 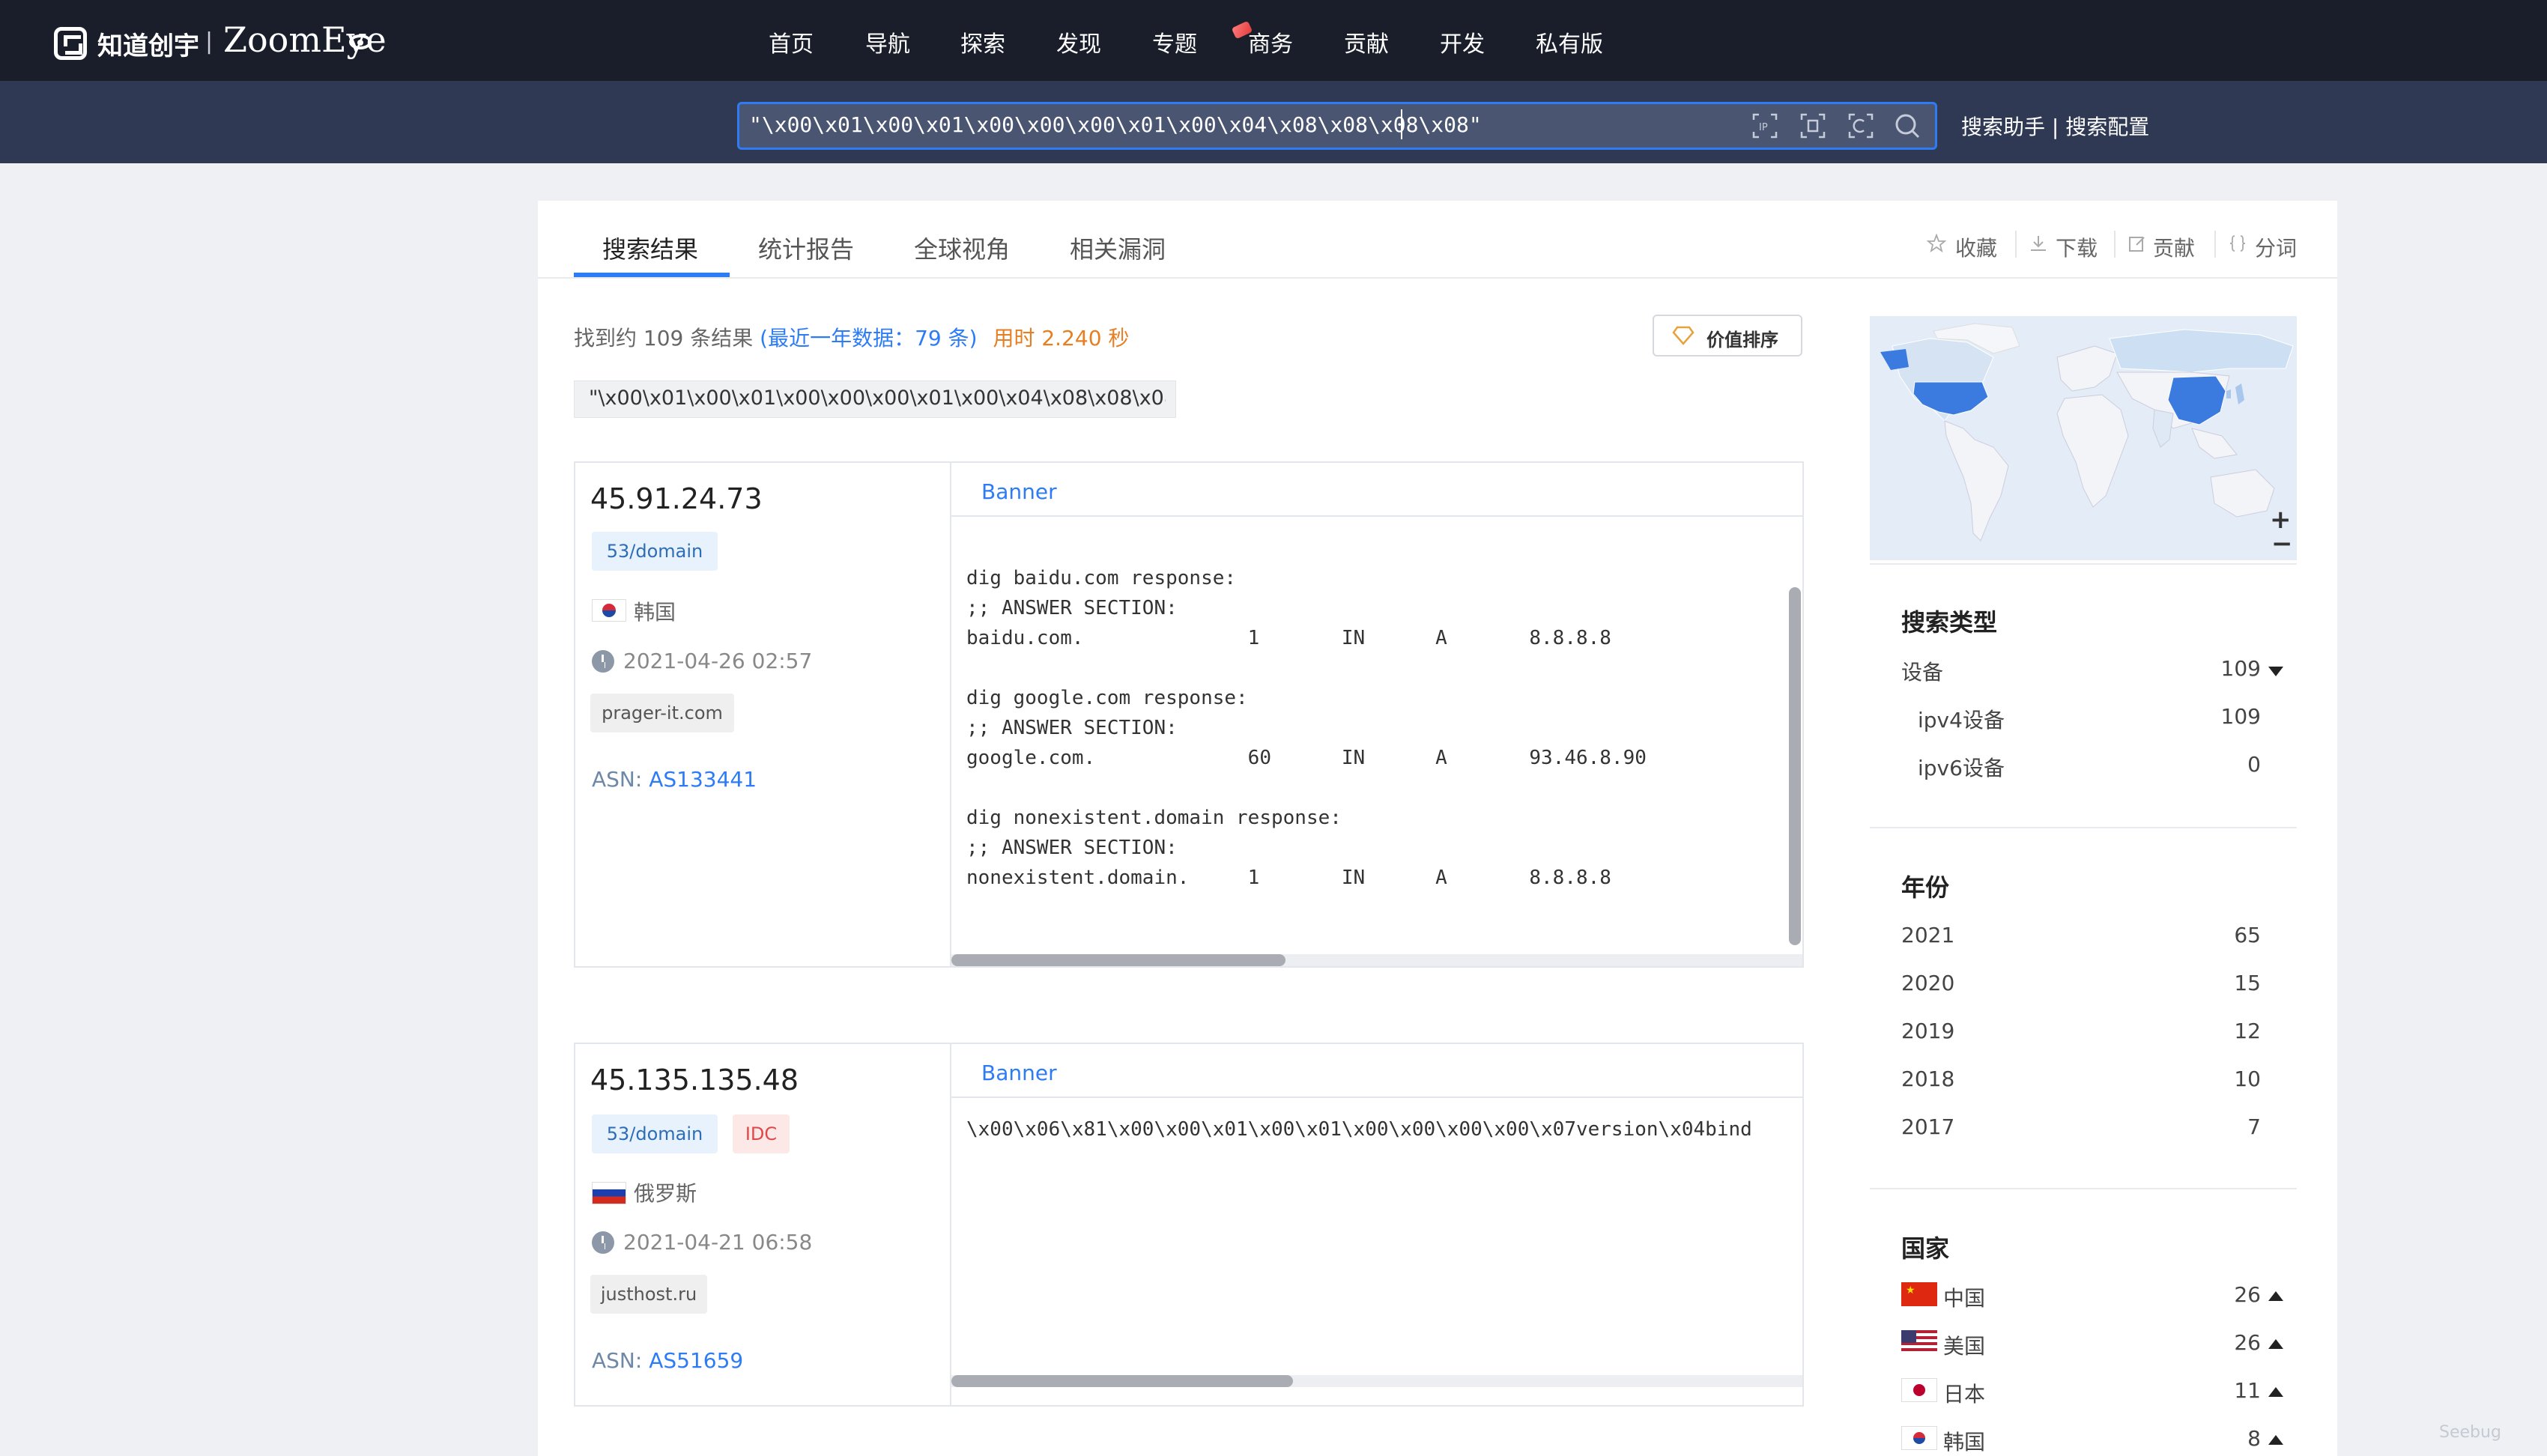 I want to click on facet-item-country: 中国, so click(x=1964, y=1297).